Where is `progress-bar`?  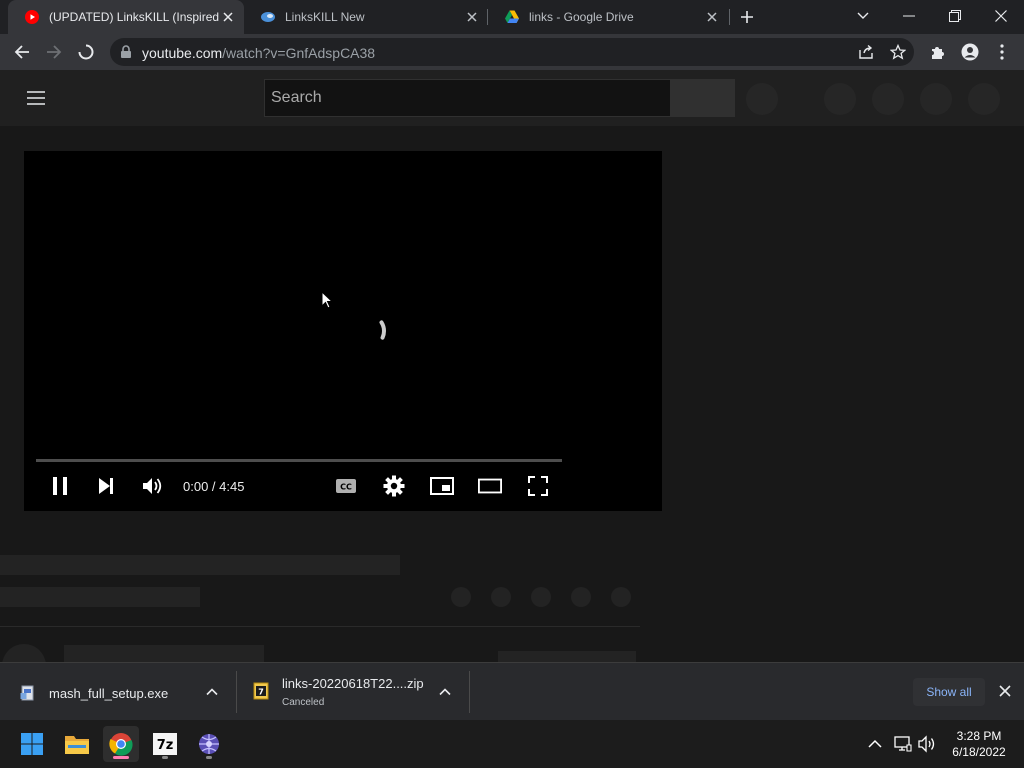
progress-bar is located at coordinates (299, 460).